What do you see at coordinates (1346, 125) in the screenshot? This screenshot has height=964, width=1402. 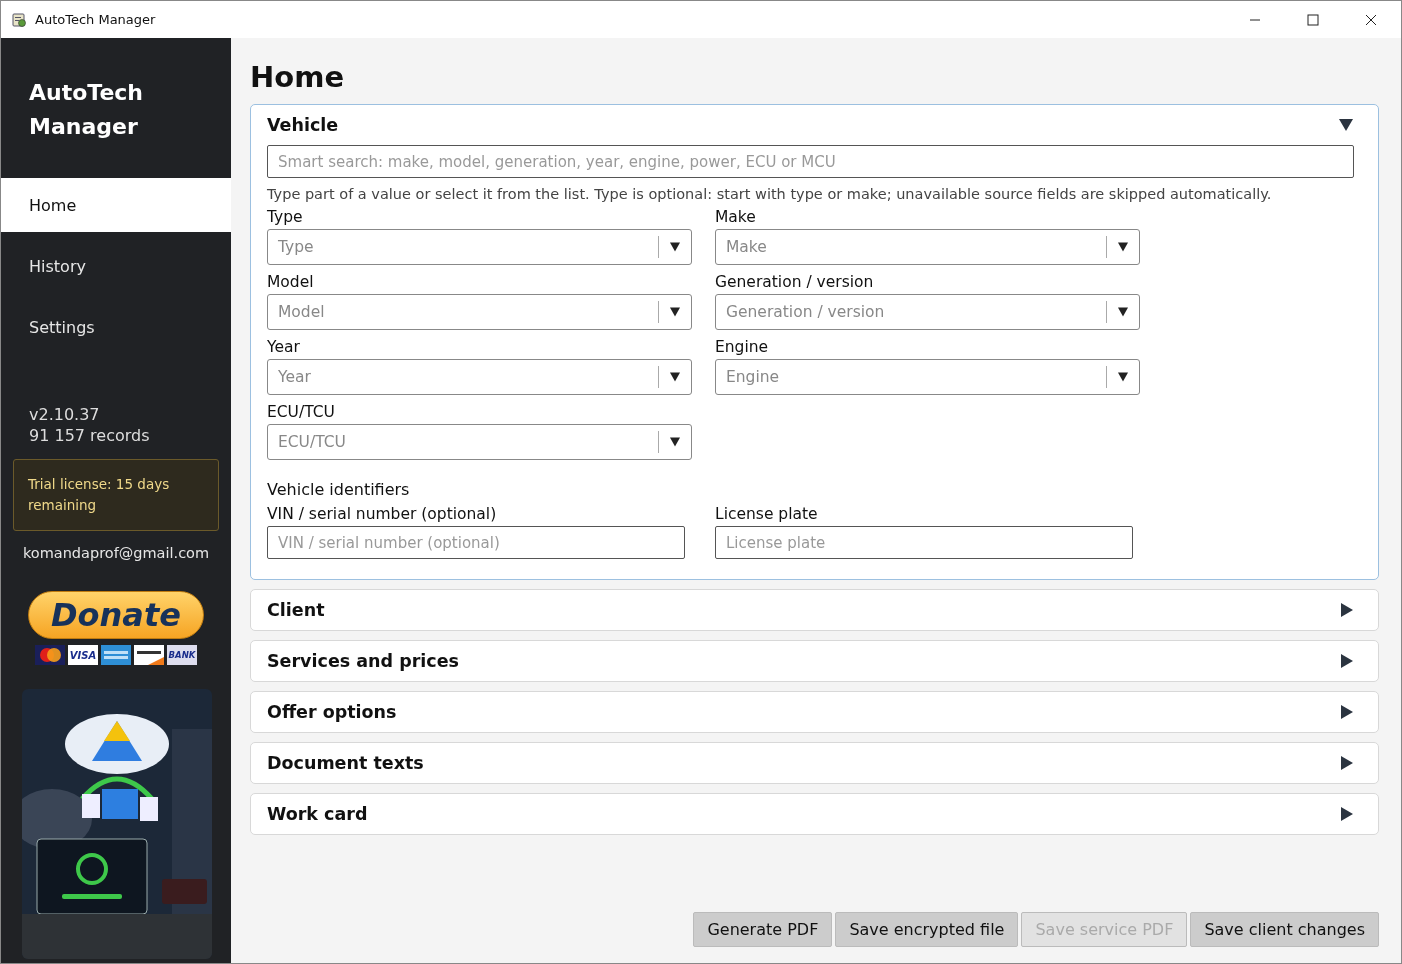 I see `collapse-arrow-icon` at bounding box center [1346, 125].